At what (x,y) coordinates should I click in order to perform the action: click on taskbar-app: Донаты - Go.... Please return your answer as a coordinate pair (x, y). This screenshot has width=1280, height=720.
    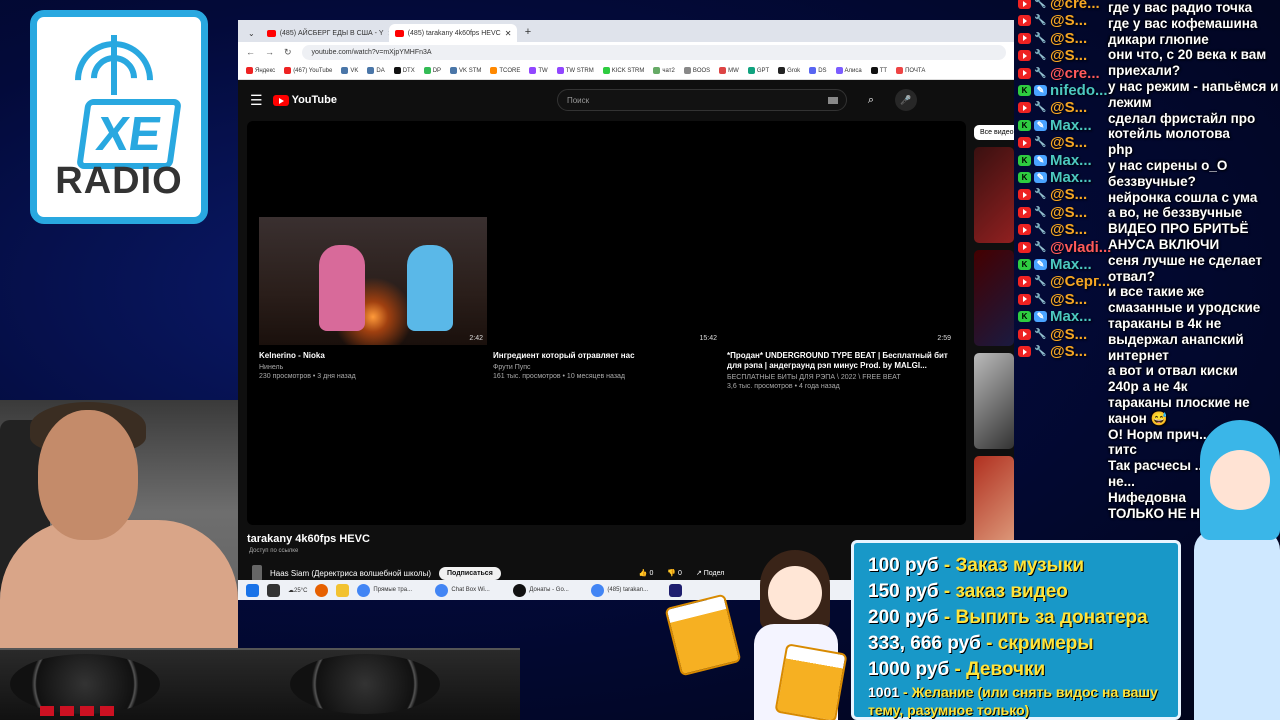
    Looking at the image, I should click on (548, 590).